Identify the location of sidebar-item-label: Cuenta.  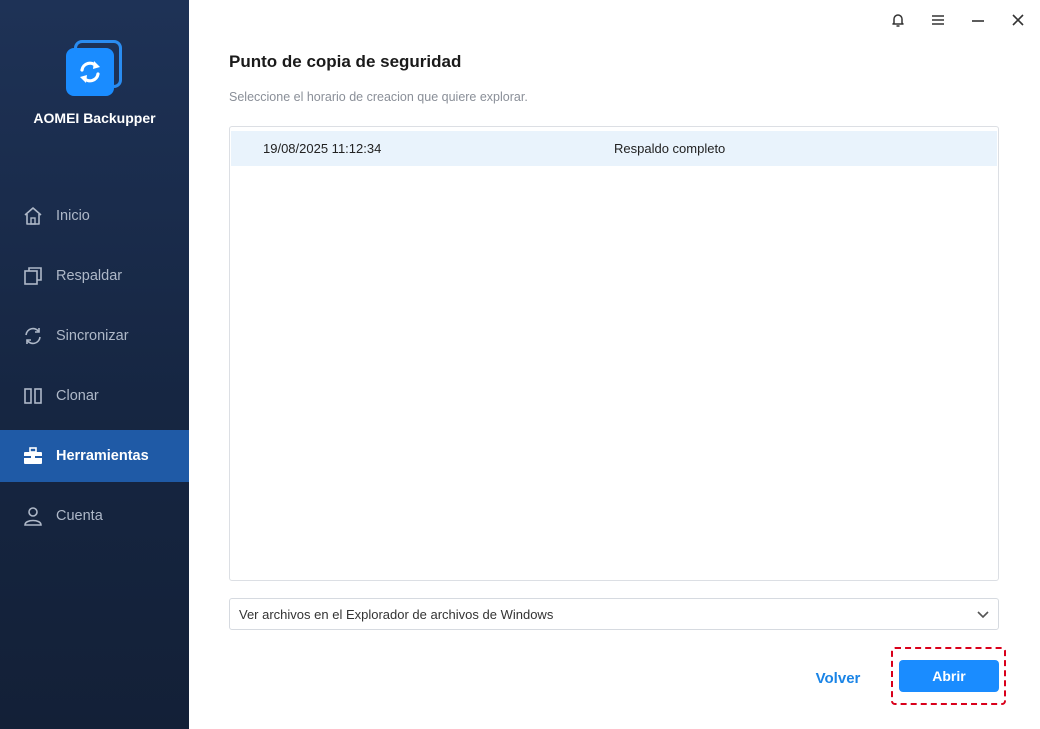
(79, 516).